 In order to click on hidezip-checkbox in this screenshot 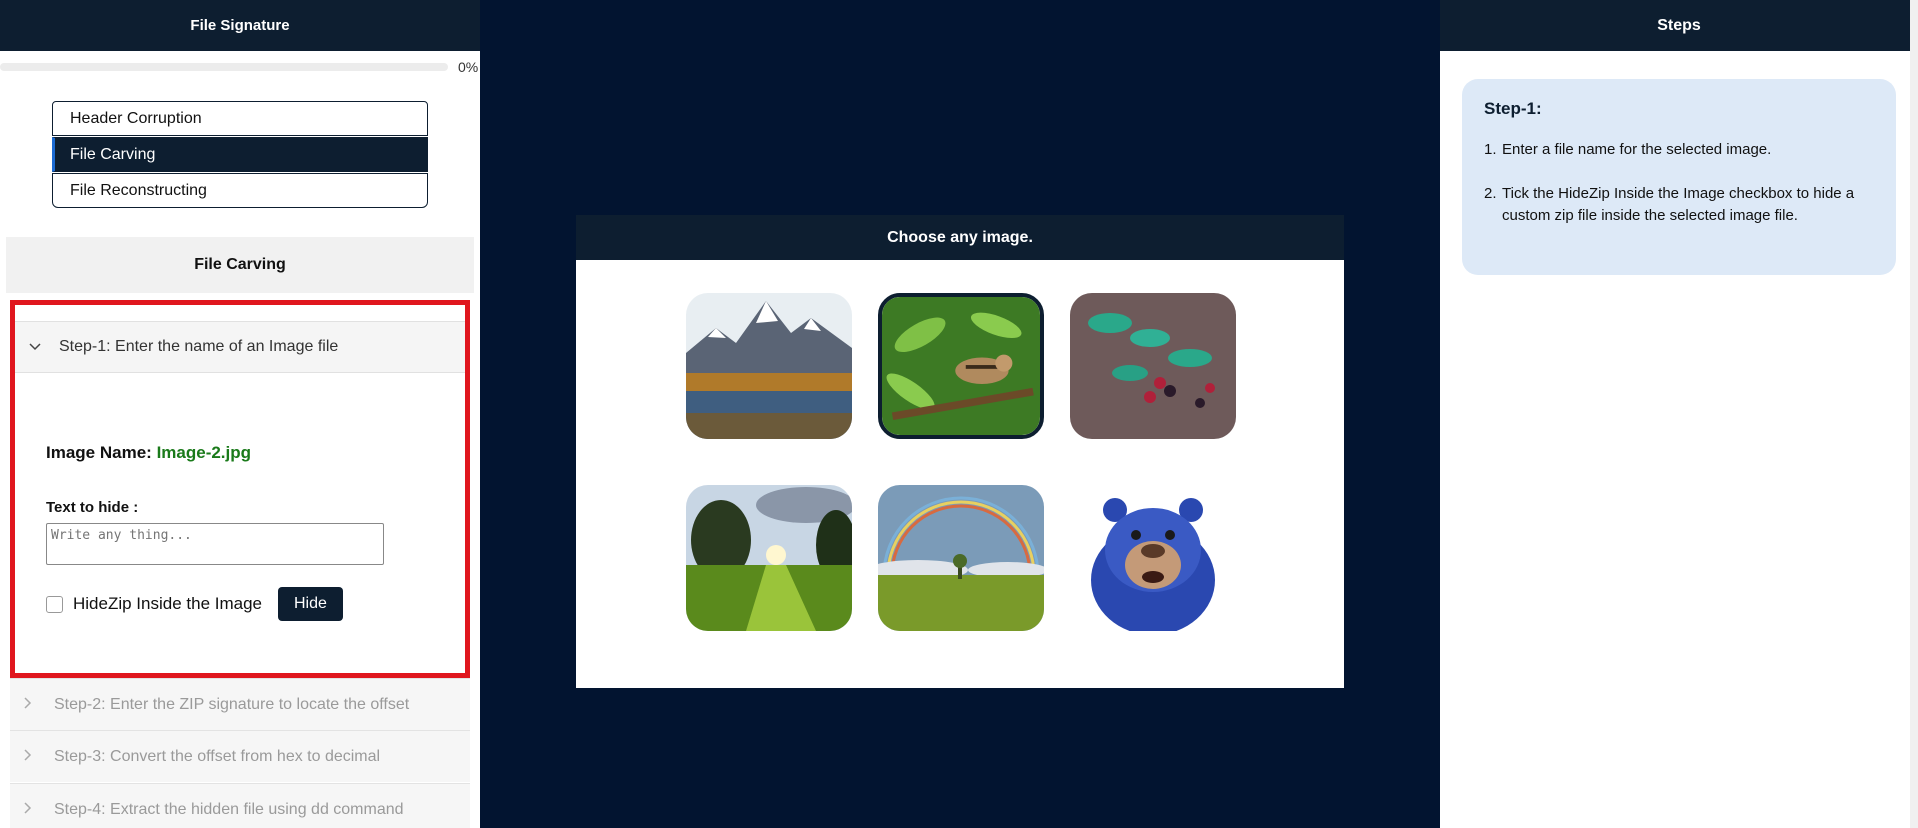, I will do `click(54, 604)`.